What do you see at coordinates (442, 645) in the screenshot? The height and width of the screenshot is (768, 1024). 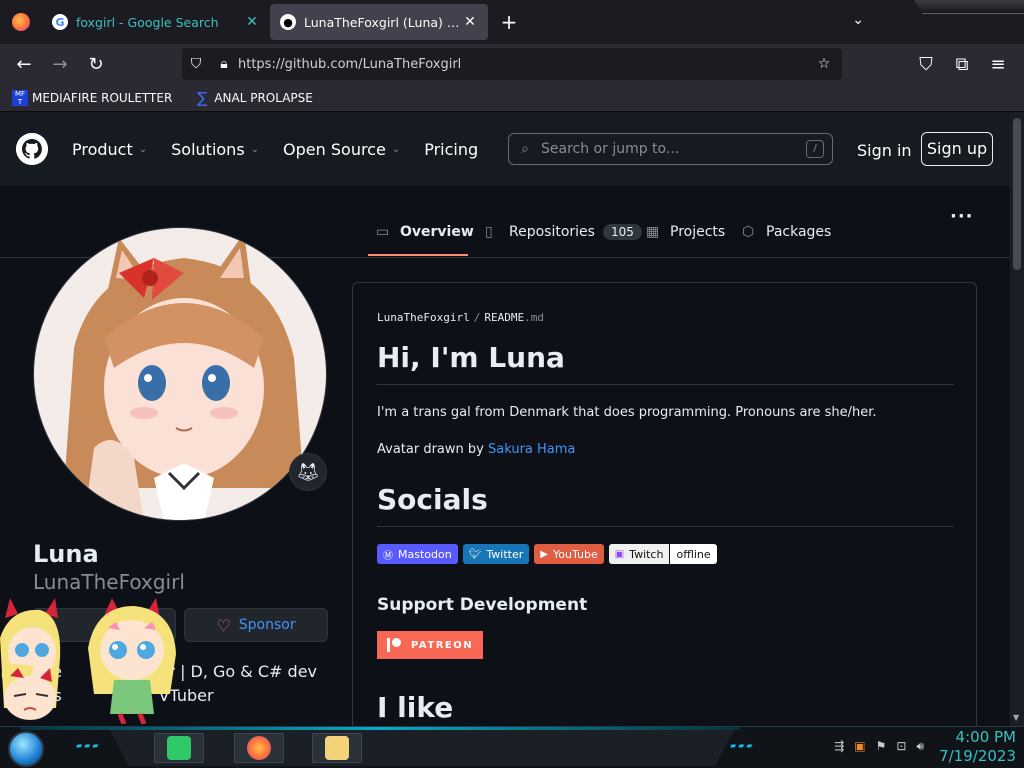 I see `patreon-label: PATREON` at bounding box center [442, 645].